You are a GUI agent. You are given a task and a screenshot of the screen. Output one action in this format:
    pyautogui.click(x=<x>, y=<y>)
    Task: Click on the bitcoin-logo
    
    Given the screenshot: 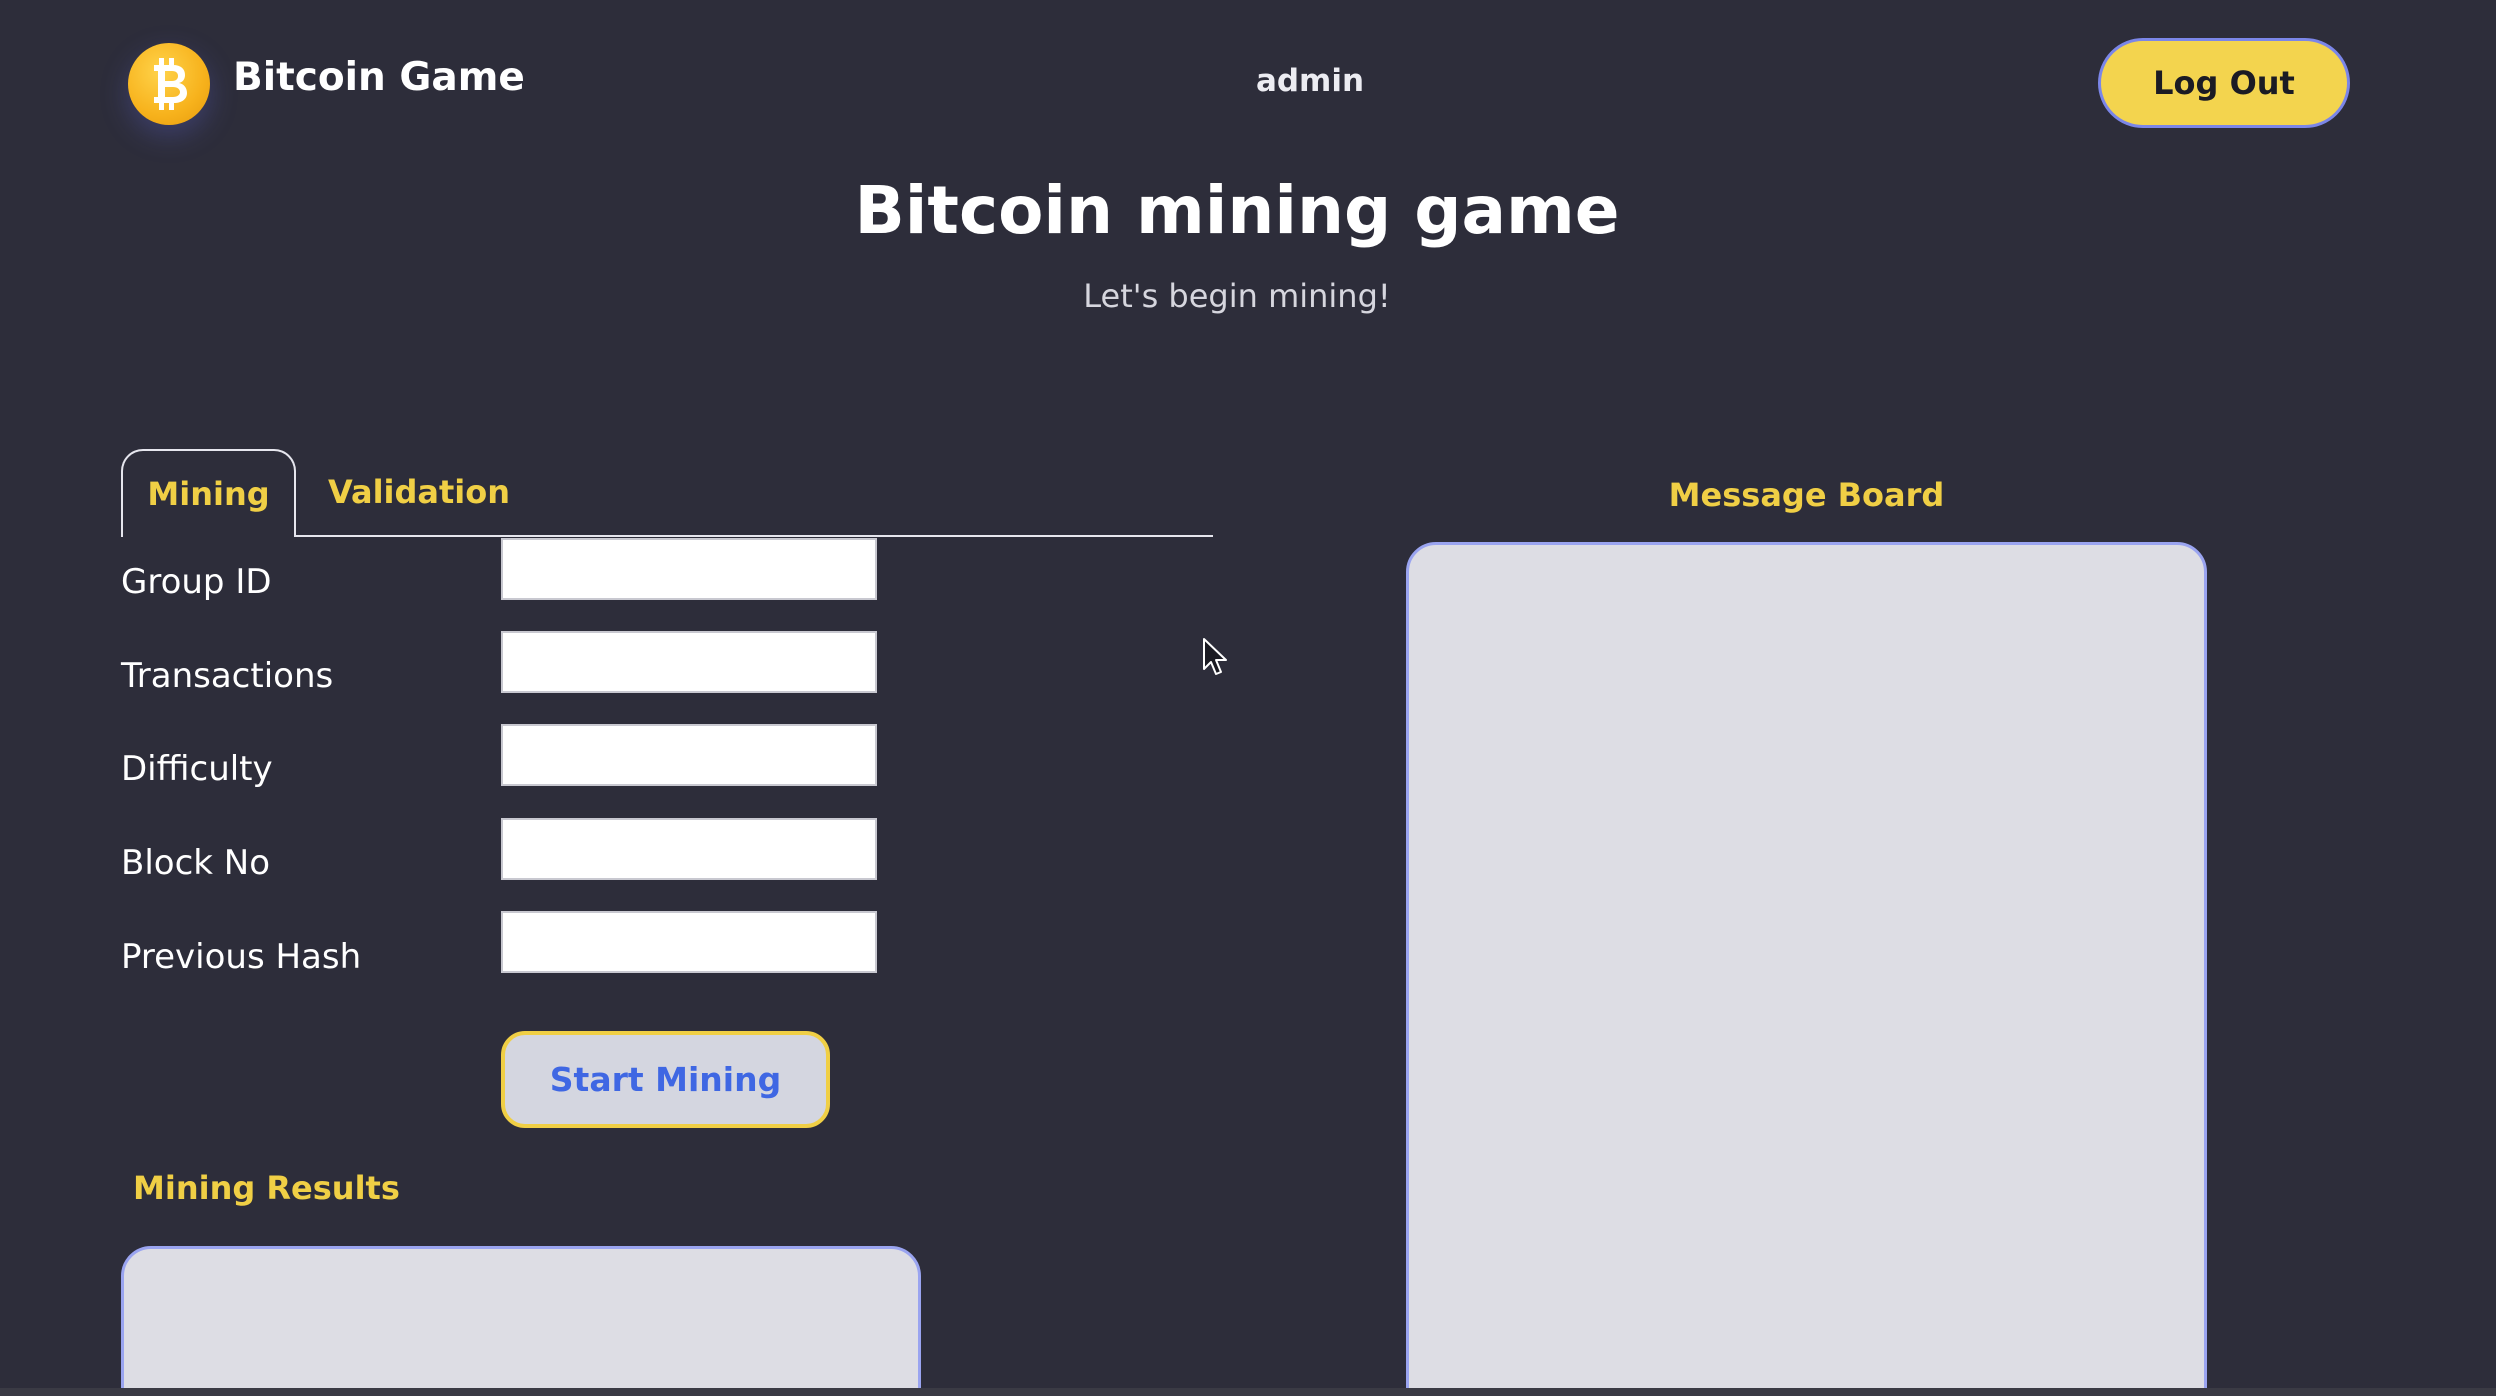 What is the action you would take?
    pyautogui.click(x=169, y=84)
    